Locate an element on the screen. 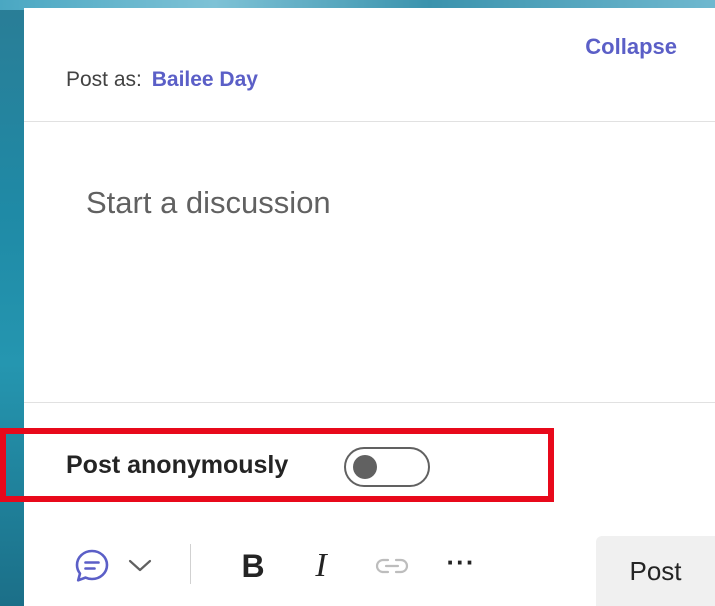 This screenshot has width=715, height=606. more-options-button: ··· is located at coordinates (461, 562).